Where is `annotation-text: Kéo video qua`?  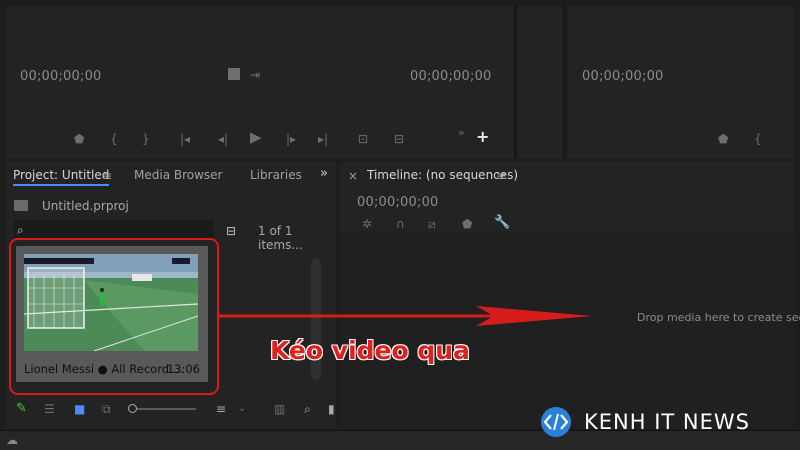
annotation-text: Kéo video qua is located at coordinates (370, 350).